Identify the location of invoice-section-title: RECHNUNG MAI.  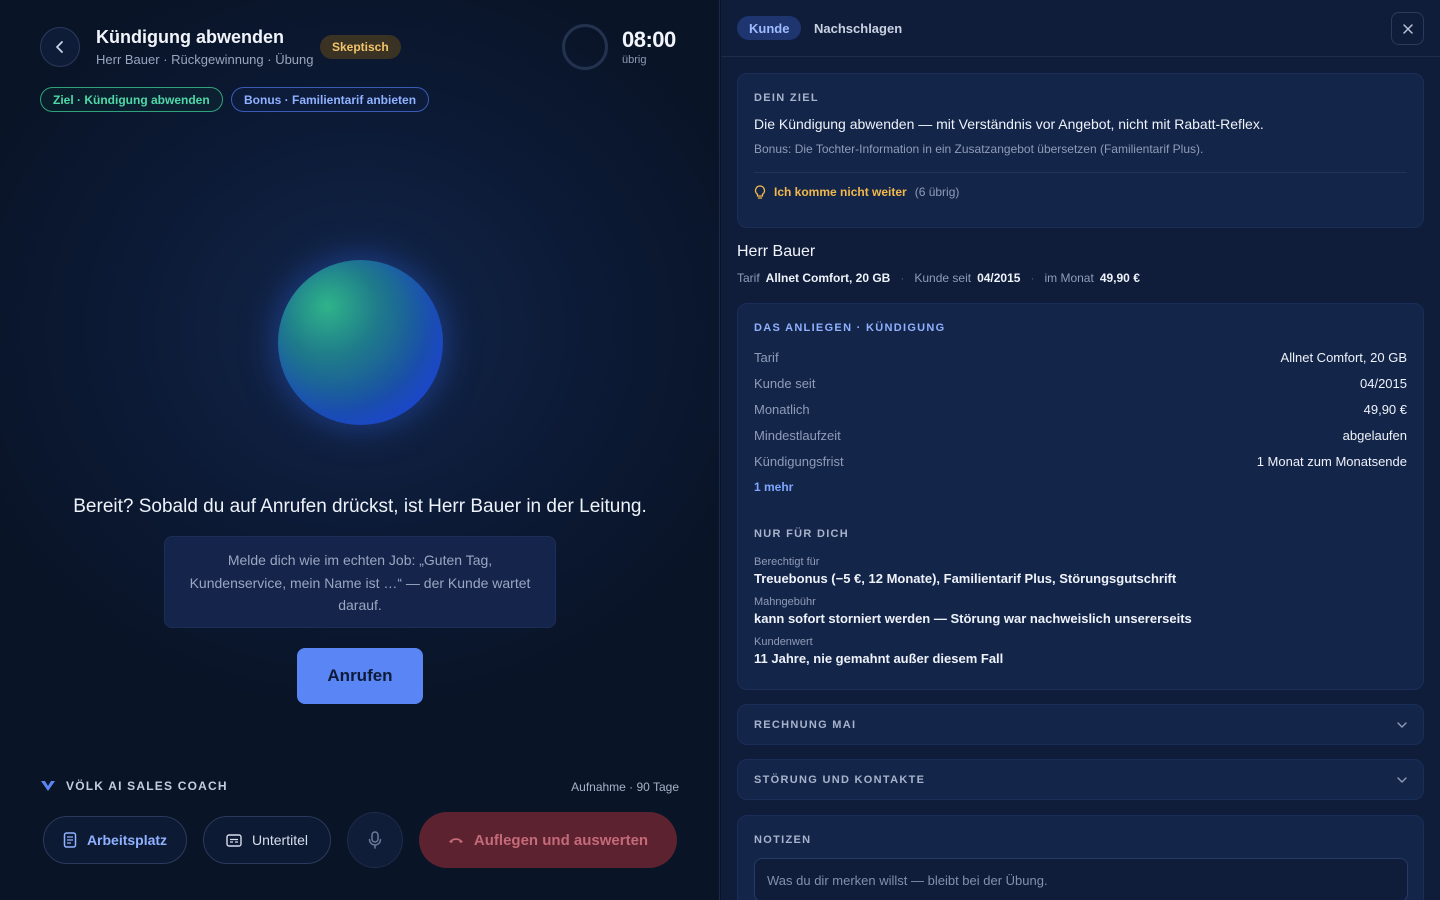
(805, 724).